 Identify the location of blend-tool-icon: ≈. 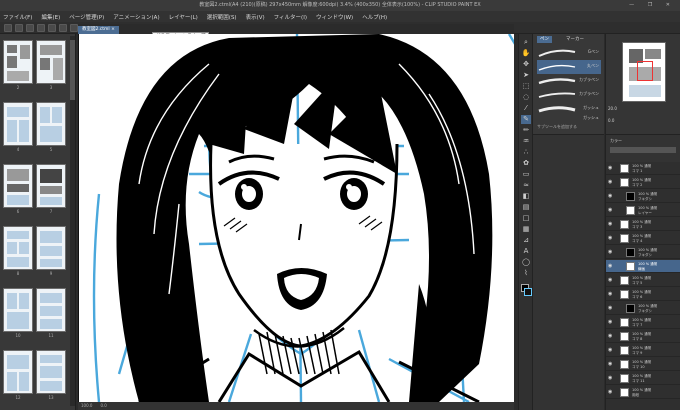
(526, 185).